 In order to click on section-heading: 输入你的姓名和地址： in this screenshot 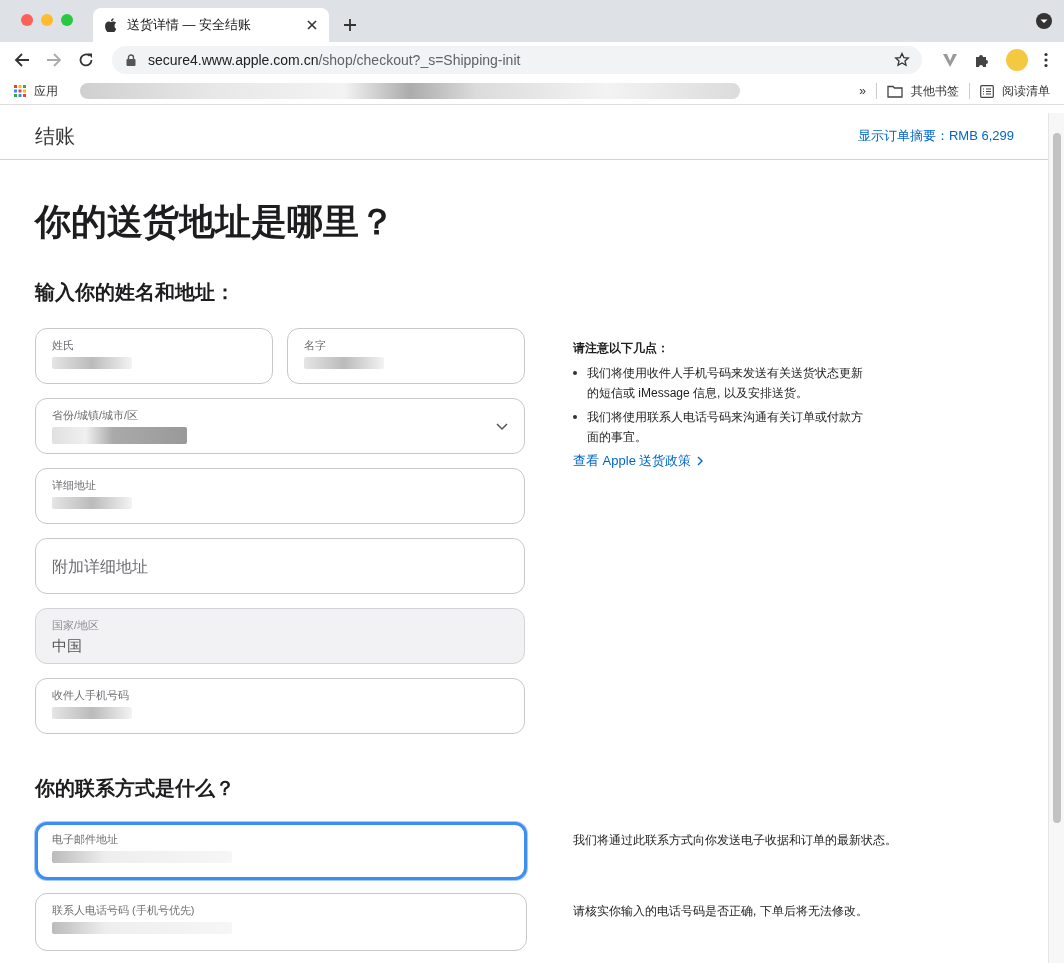, I will do `click(135, 292)`.